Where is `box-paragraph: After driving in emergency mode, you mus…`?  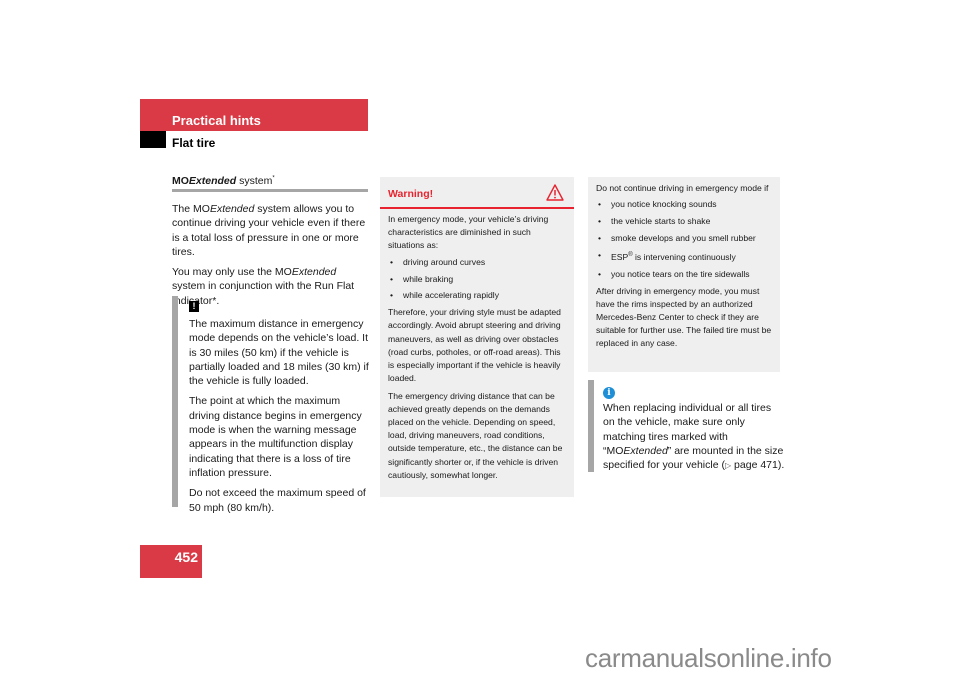 box-paragraph: After driving in emergency mode, you mus… is located at coordinates (684, 317).